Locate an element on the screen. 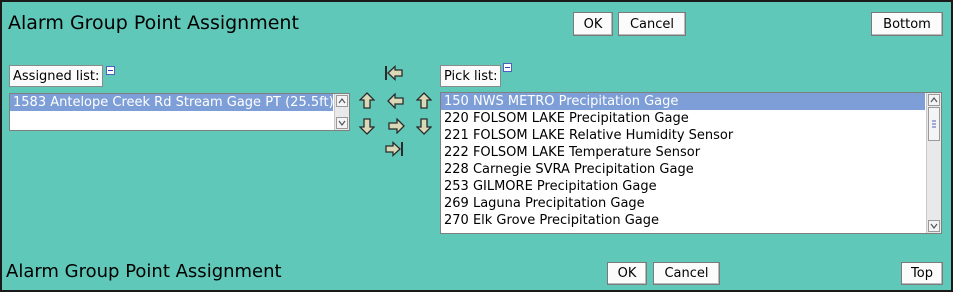  pick-list-item: 253 GILMORE Precipitation Gage is located at coordinates (691, 186).